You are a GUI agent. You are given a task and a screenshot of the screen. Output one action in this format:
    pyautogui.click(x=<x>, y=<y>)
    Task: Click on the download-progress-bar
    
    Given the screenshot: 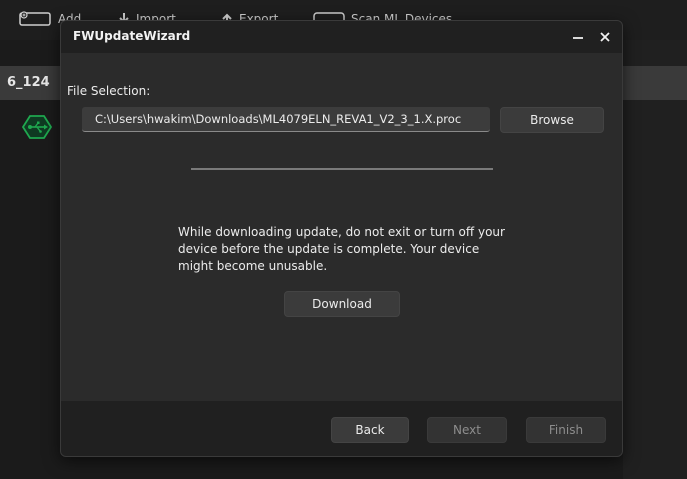 What is the action you would take?
    pyautogui.click(x=342, y=169)
    